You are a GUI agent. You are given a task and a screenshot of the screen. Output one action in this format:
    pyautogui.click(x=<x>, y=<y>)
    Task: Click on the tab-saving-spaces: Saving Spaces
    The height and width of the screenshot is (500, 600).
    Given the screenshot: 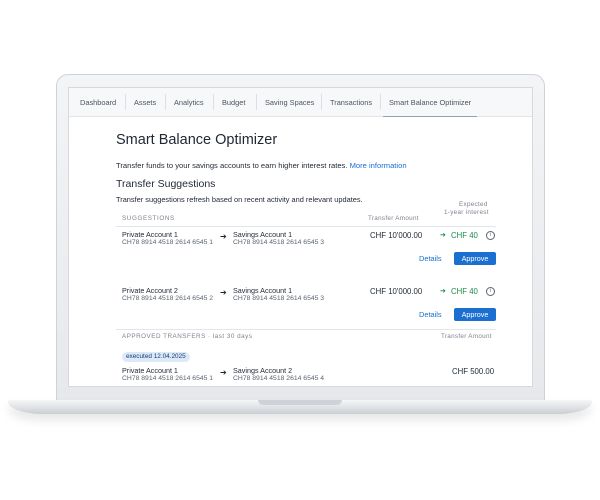 What is the action you would take?
    pyautogui.click(x=289, y=102)
    